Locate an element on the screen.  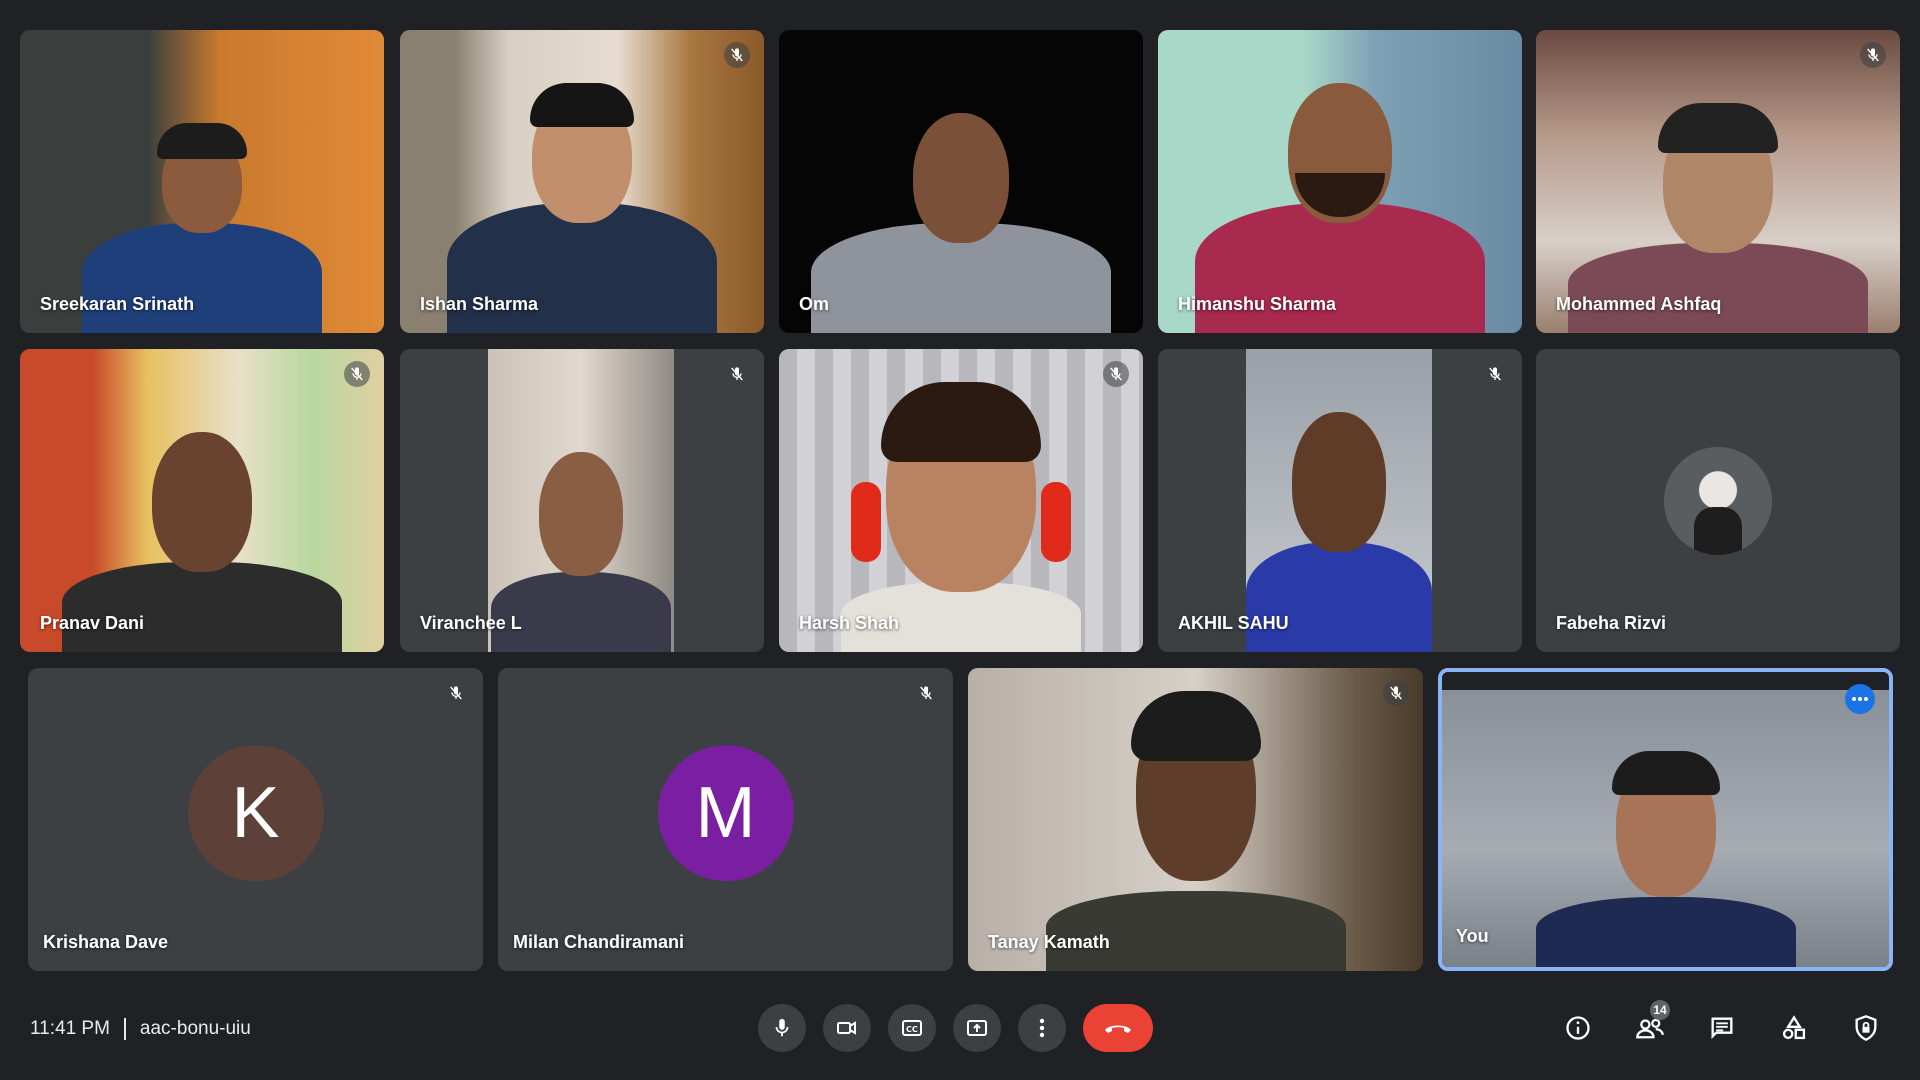
bottom-control-bar: 11:41 PM aac-bonu-uiu CC 14 is located at coordinates (960, 1030).